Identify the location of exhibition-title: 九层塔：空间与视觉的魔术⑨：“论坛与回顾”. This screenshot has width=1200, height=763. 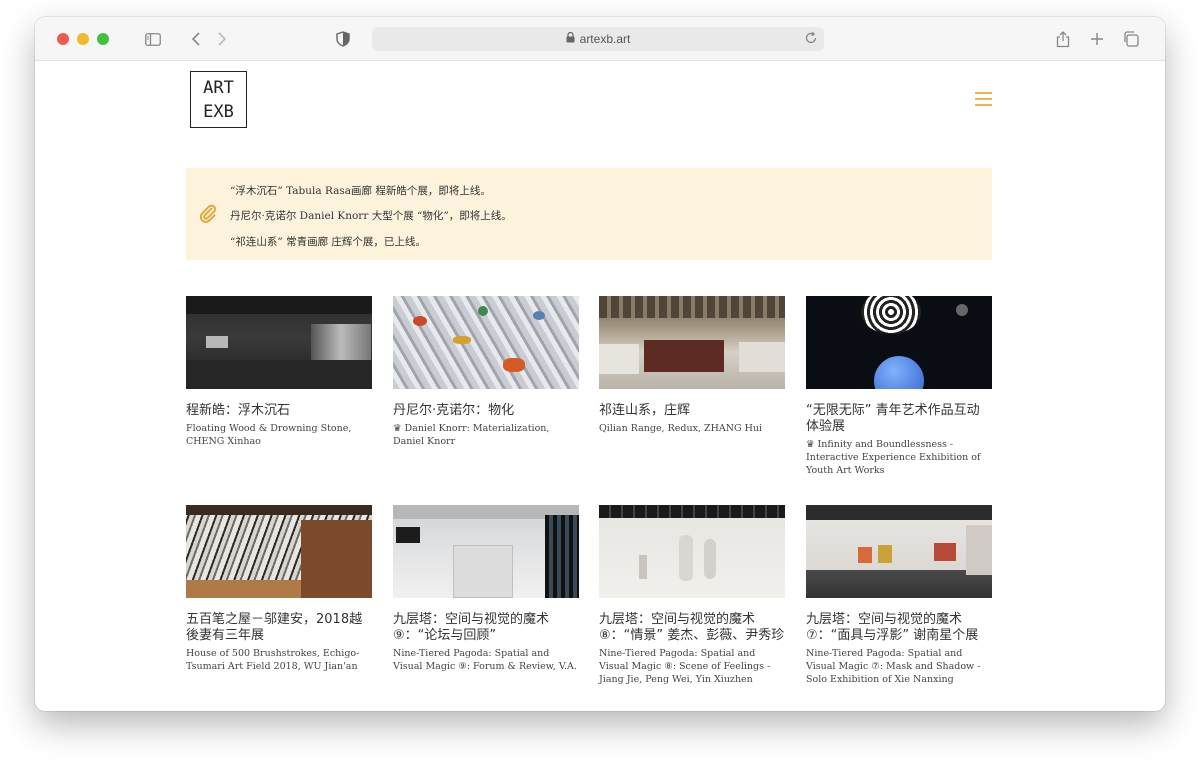
(486, 628).